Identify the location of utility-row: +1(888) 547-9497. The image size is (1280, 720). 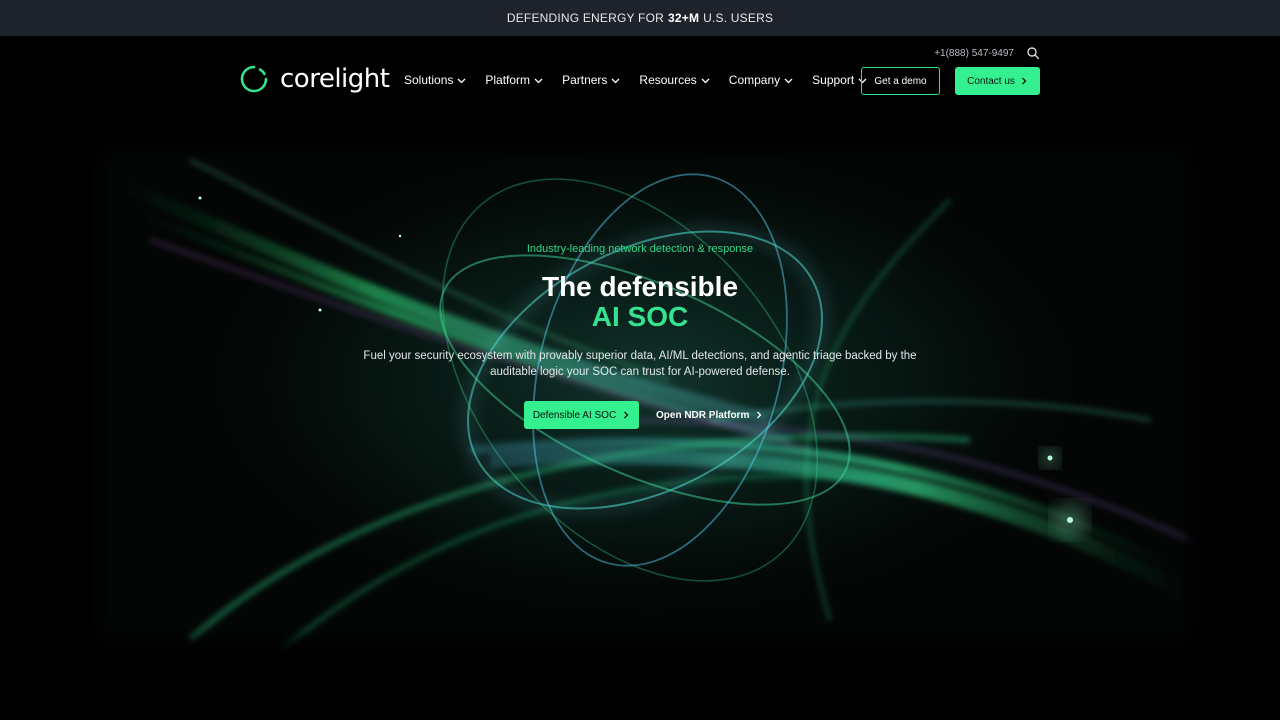
(987, 53).